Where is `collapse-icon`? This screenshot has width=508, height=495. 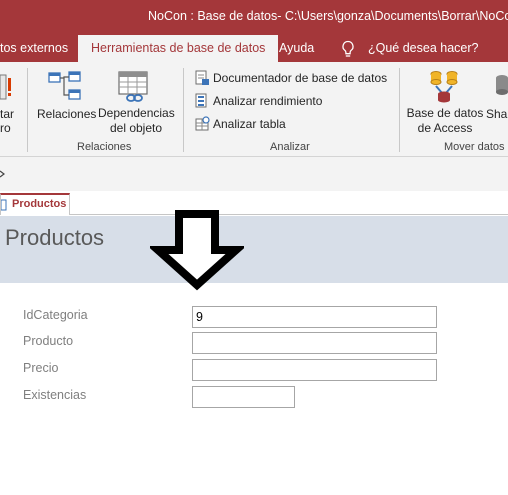
collapse-icon is located at coordinates (3, 174).